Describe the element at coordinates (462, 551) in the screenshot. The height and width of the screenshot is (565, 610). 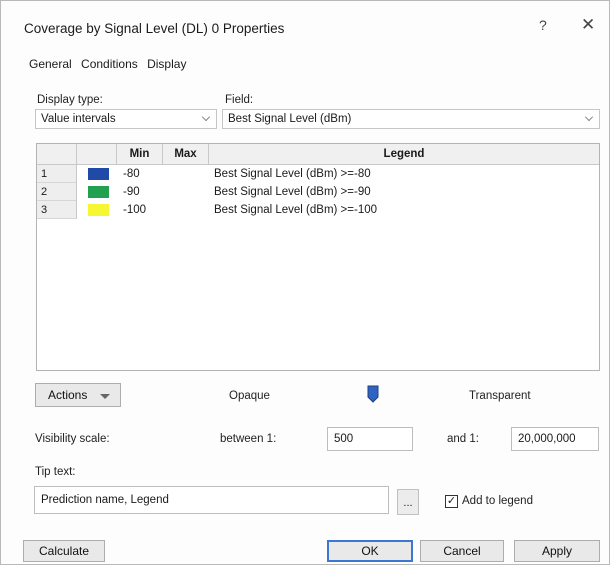
I see `cancel-button: Cancel` at that location.